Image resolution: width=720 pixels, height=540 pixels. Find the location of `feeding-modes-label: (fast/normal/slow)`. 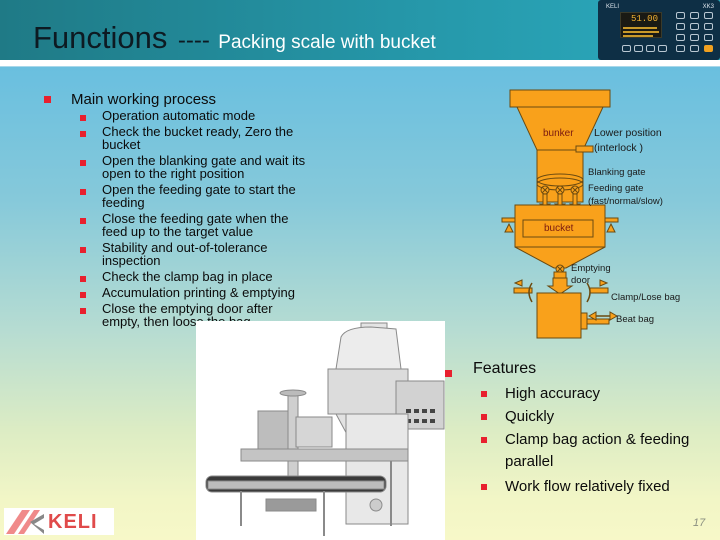

feeding-modes-label: (fast/normal/slow) is located at coordinates (625, 201).